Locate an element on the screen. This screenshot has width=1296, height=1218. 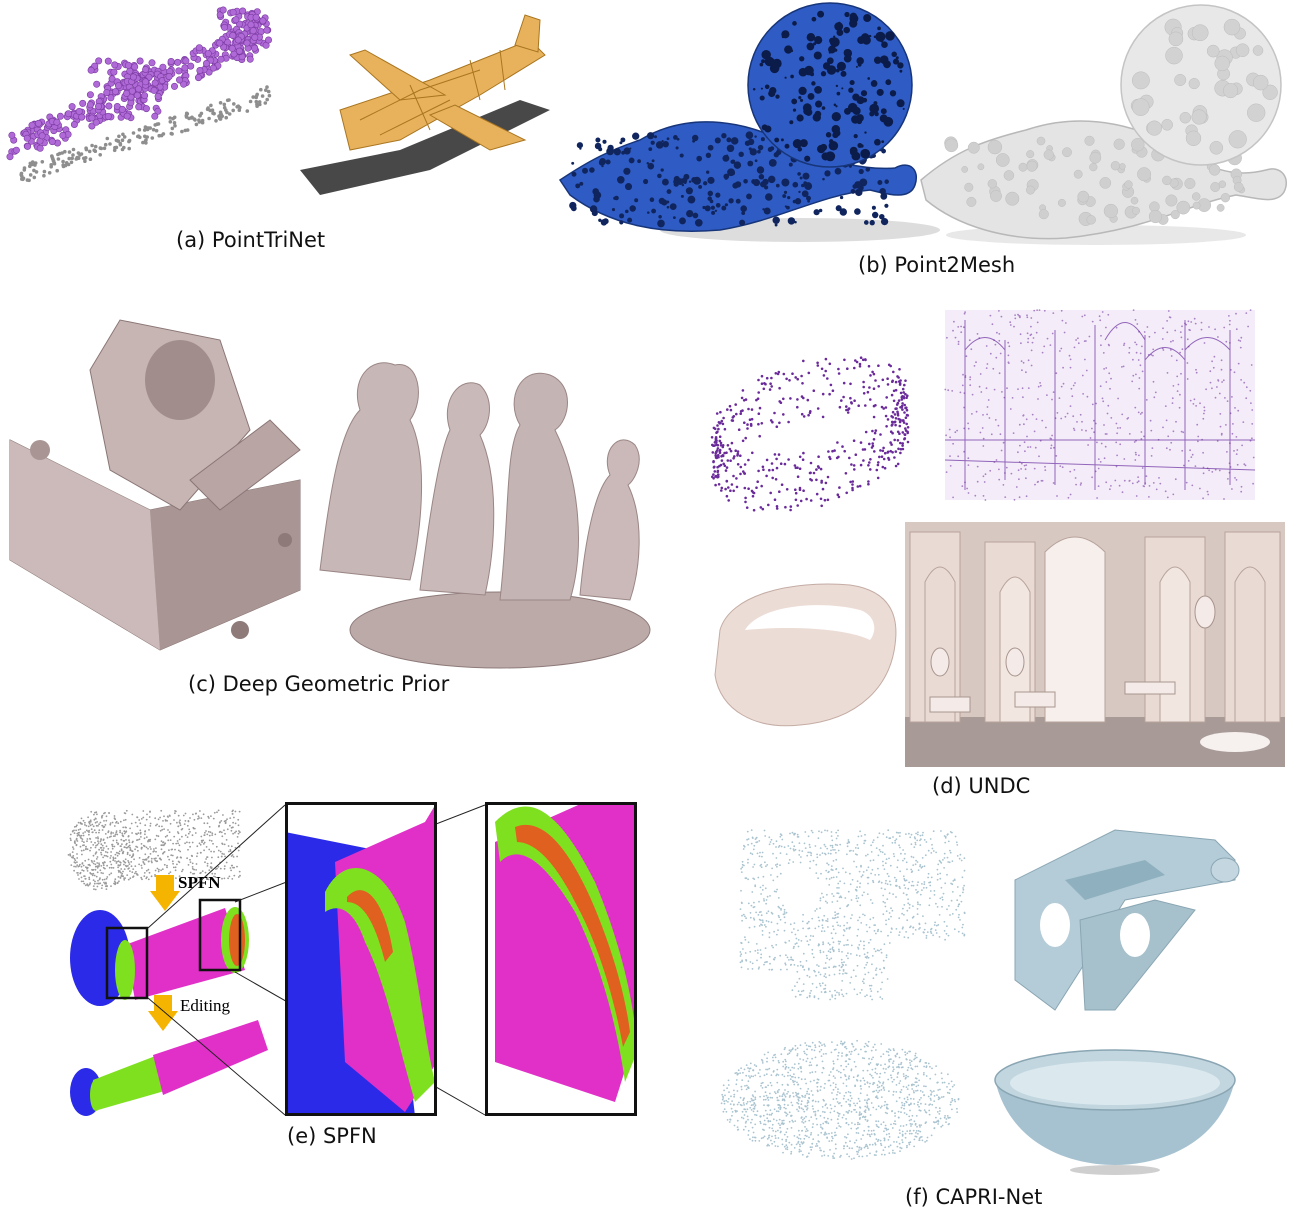
caption-capri-net: (f) CAPRI-Net is located at coordinates (974, 1197).